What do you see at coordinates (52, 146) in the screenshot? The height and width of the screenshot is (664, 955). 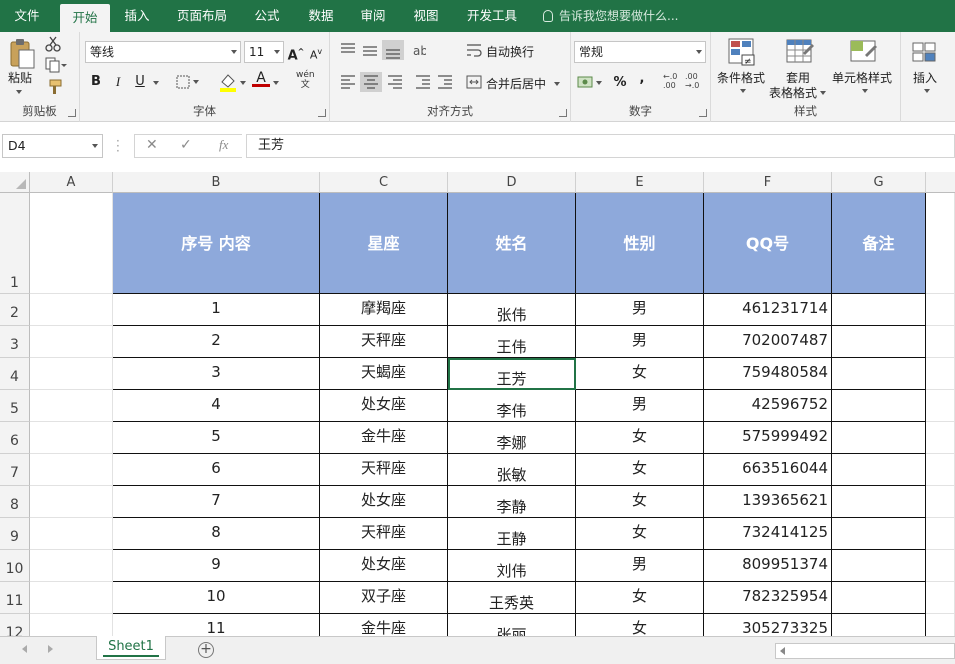 I see `name-box: D4` at bounding box center [52, 146].